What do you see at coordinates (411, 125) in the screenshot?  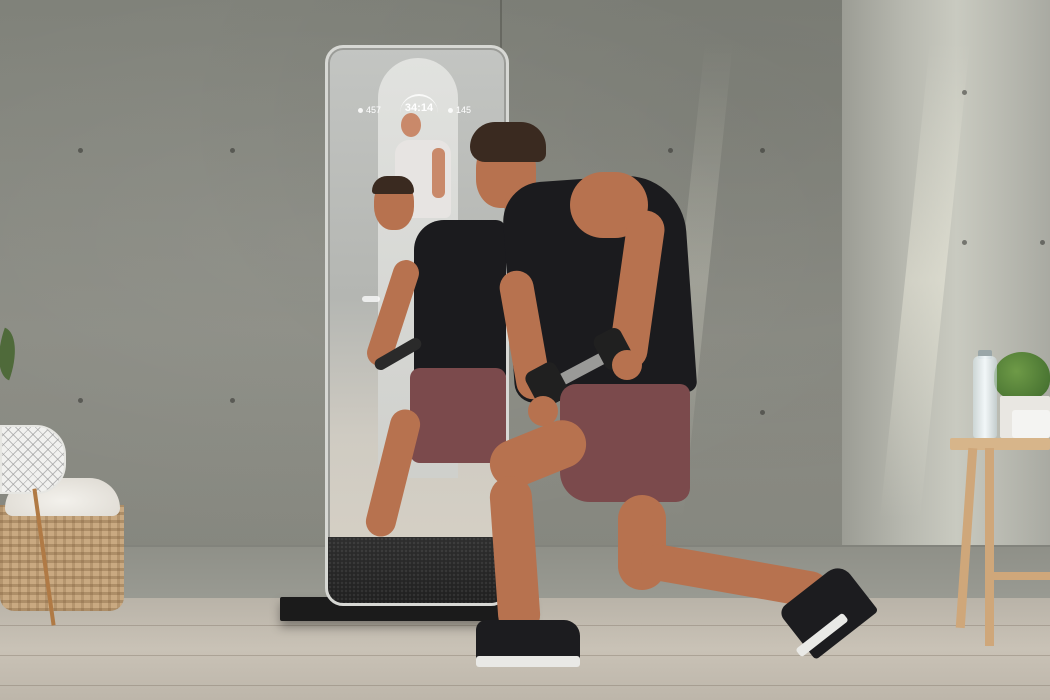 I see `instructor-head` at bounding box center [411, 125].